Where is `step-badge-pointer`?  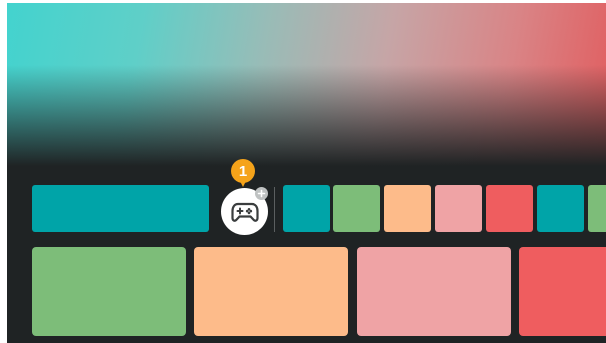
step-badge-pointer is located at coordinates (243, 184).